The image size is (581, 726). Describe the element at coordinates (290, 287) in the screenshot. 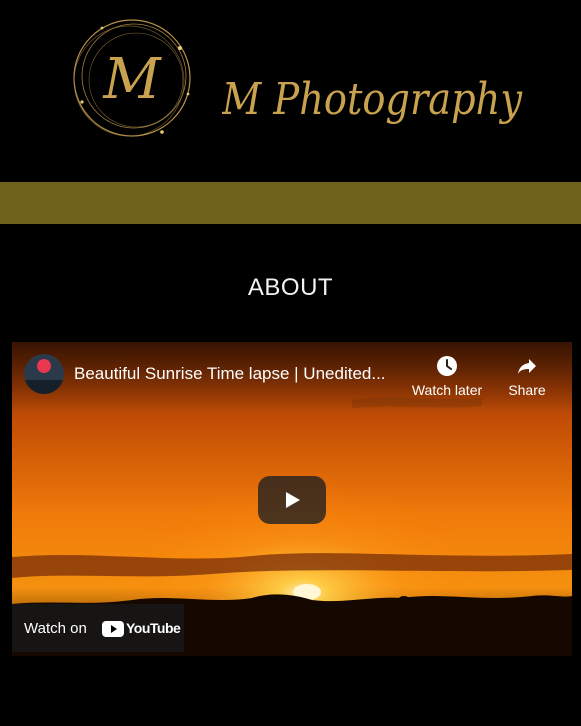

I see `page-title: ABOUT` at that location.